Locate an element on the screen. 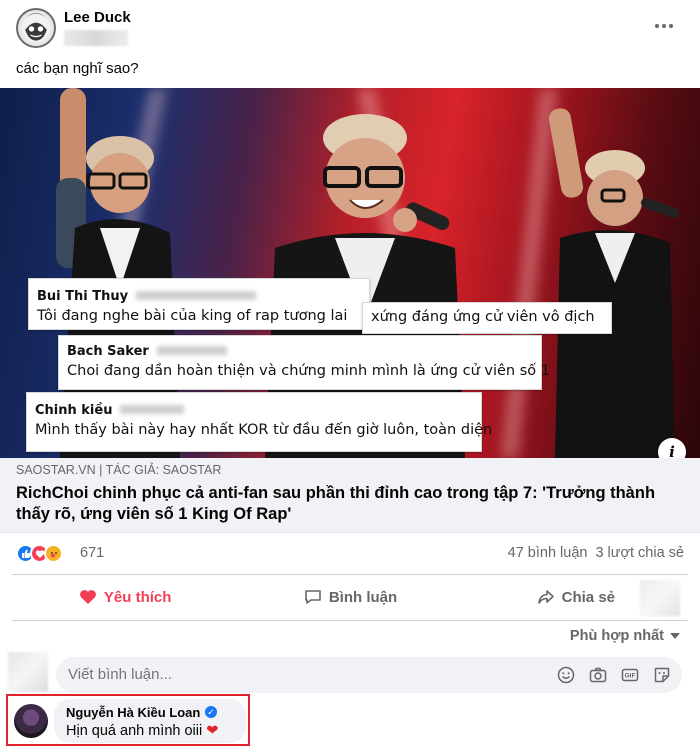  sticker-icon is located at coordinates (662, 675).